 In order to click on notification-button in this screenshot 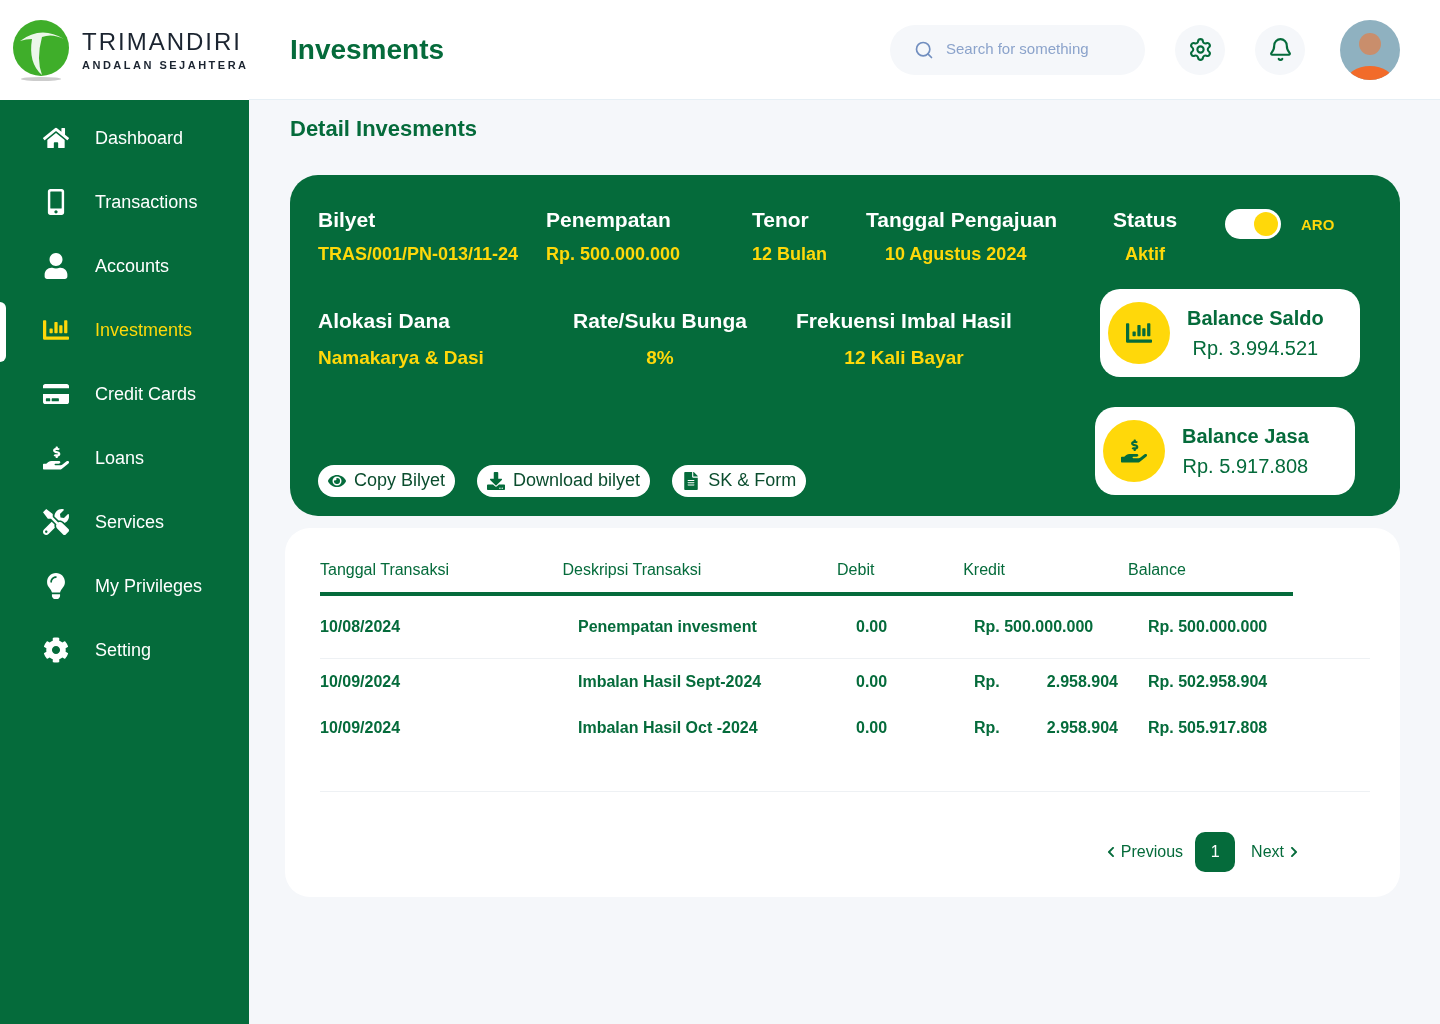, I will do `click(1280, 49)`.